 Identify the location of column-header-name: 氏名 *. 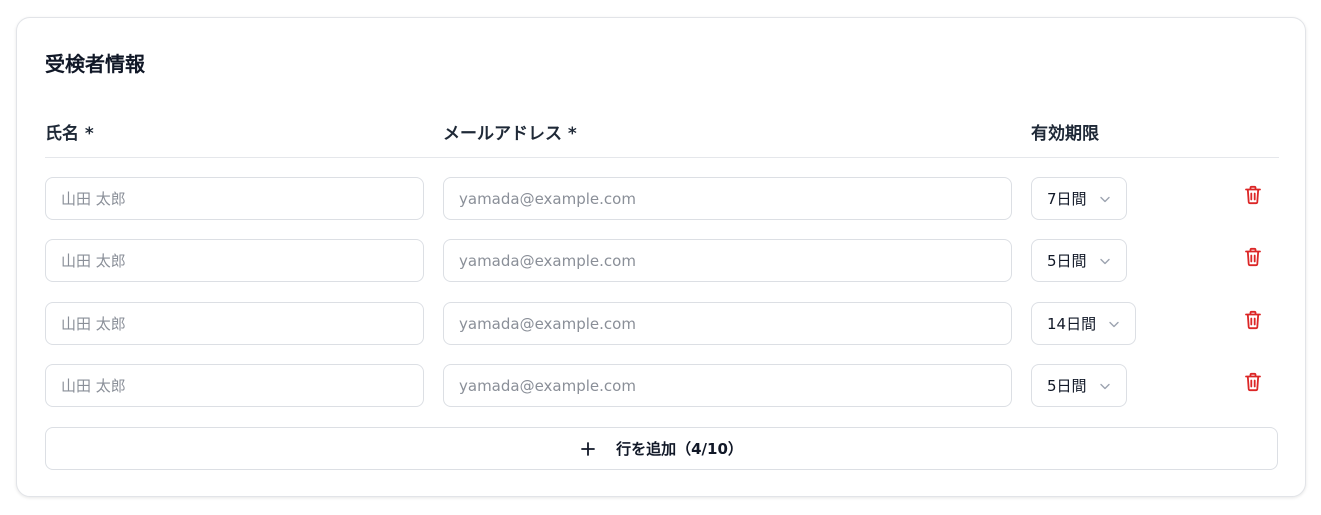
(69, 134).